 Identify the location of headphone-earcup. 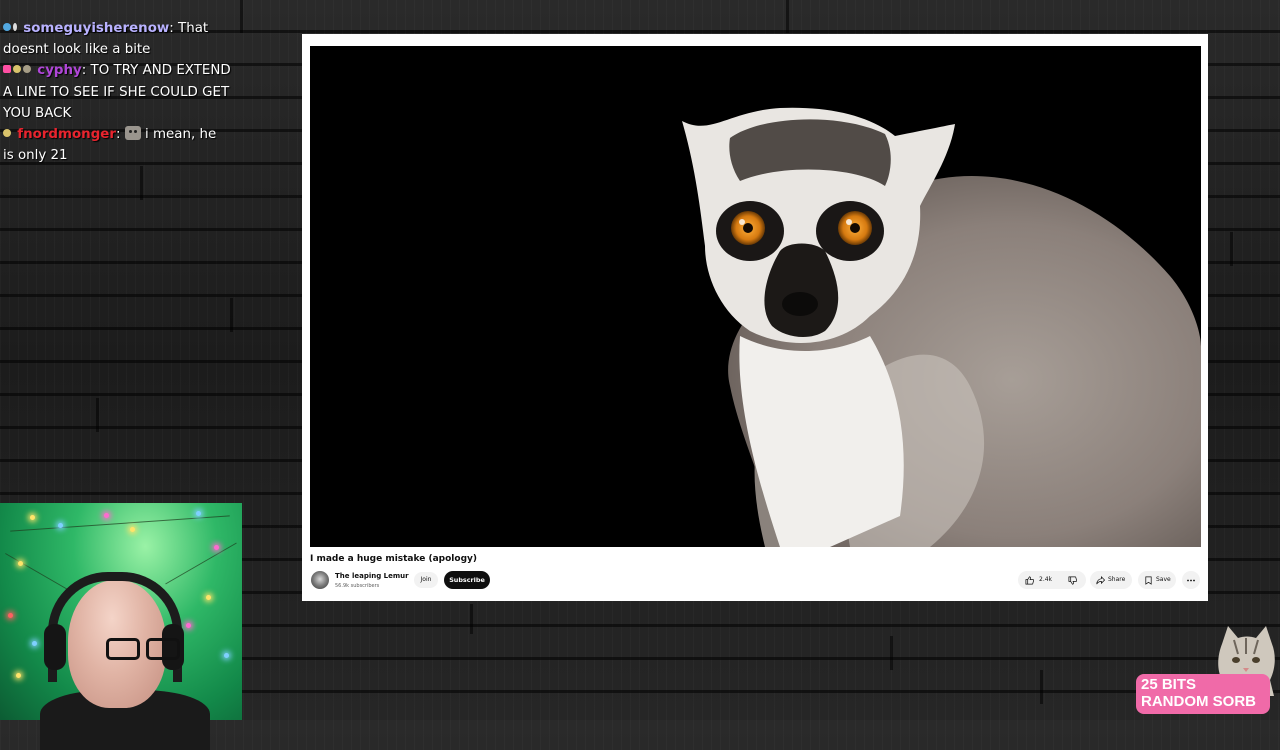
(55, 647).